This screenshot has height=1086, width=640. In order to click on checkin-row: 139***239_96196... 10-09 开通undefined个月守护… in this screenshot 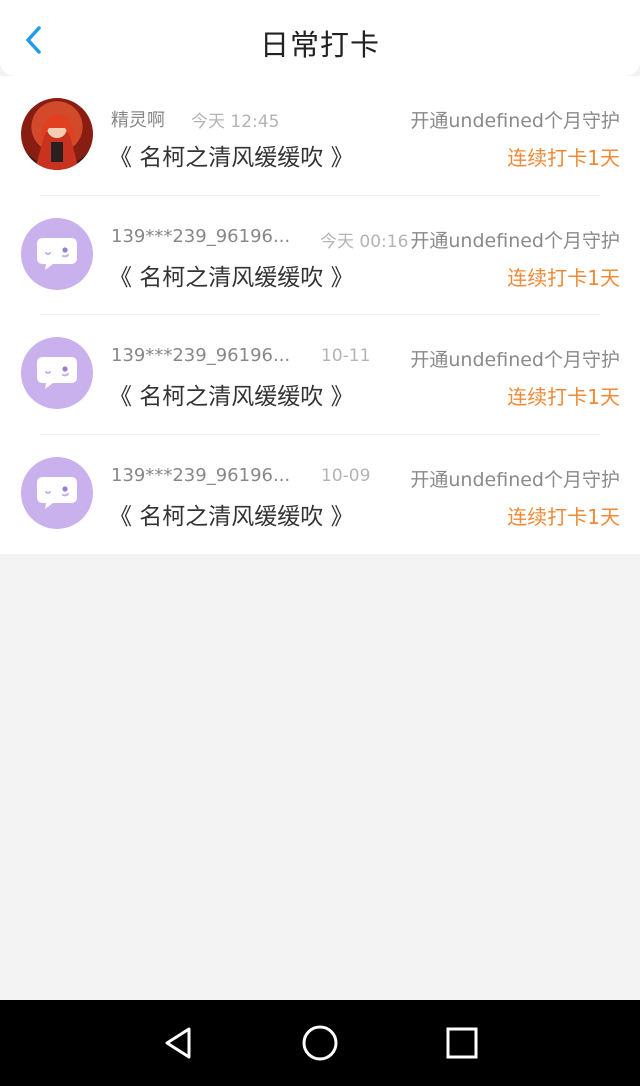, I will do `click(320, 495)`.